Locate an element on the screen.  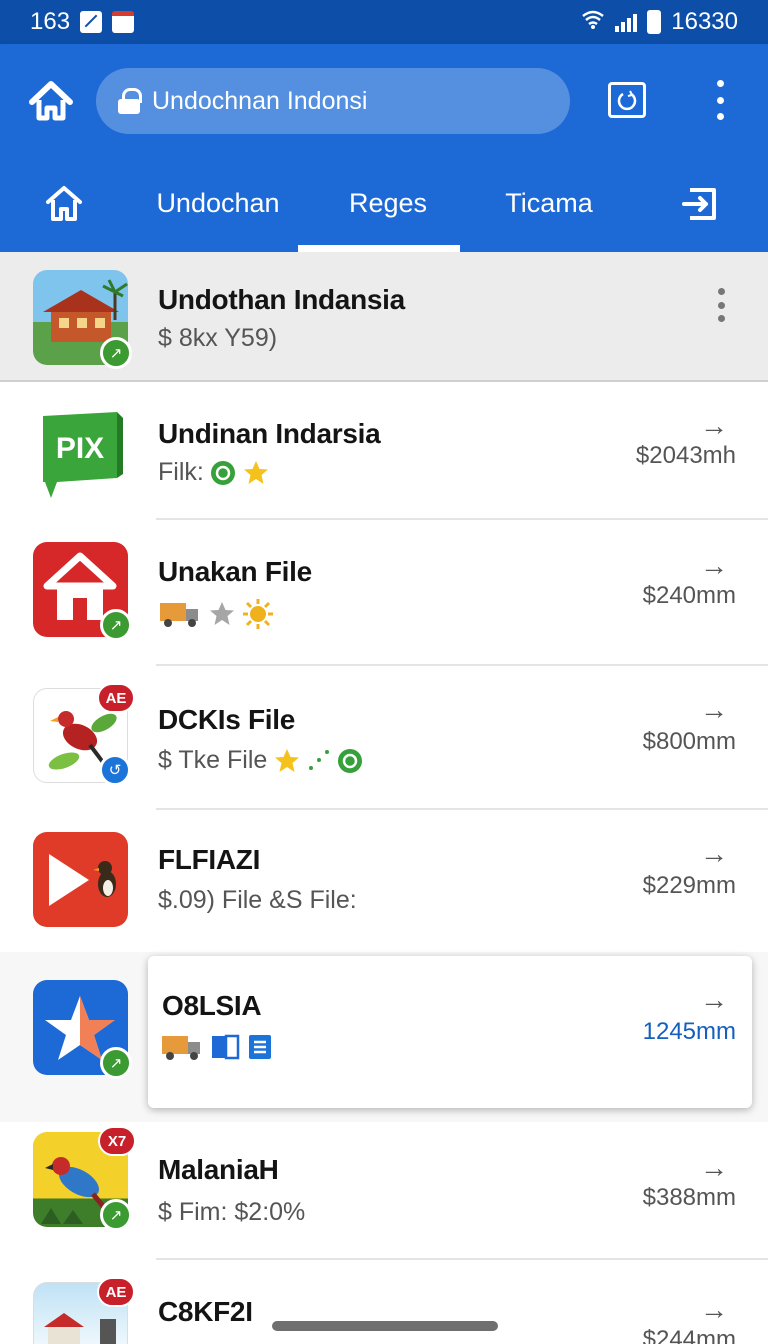
top-row: Undochnan Indonsi is located at coordinates (384, 100).